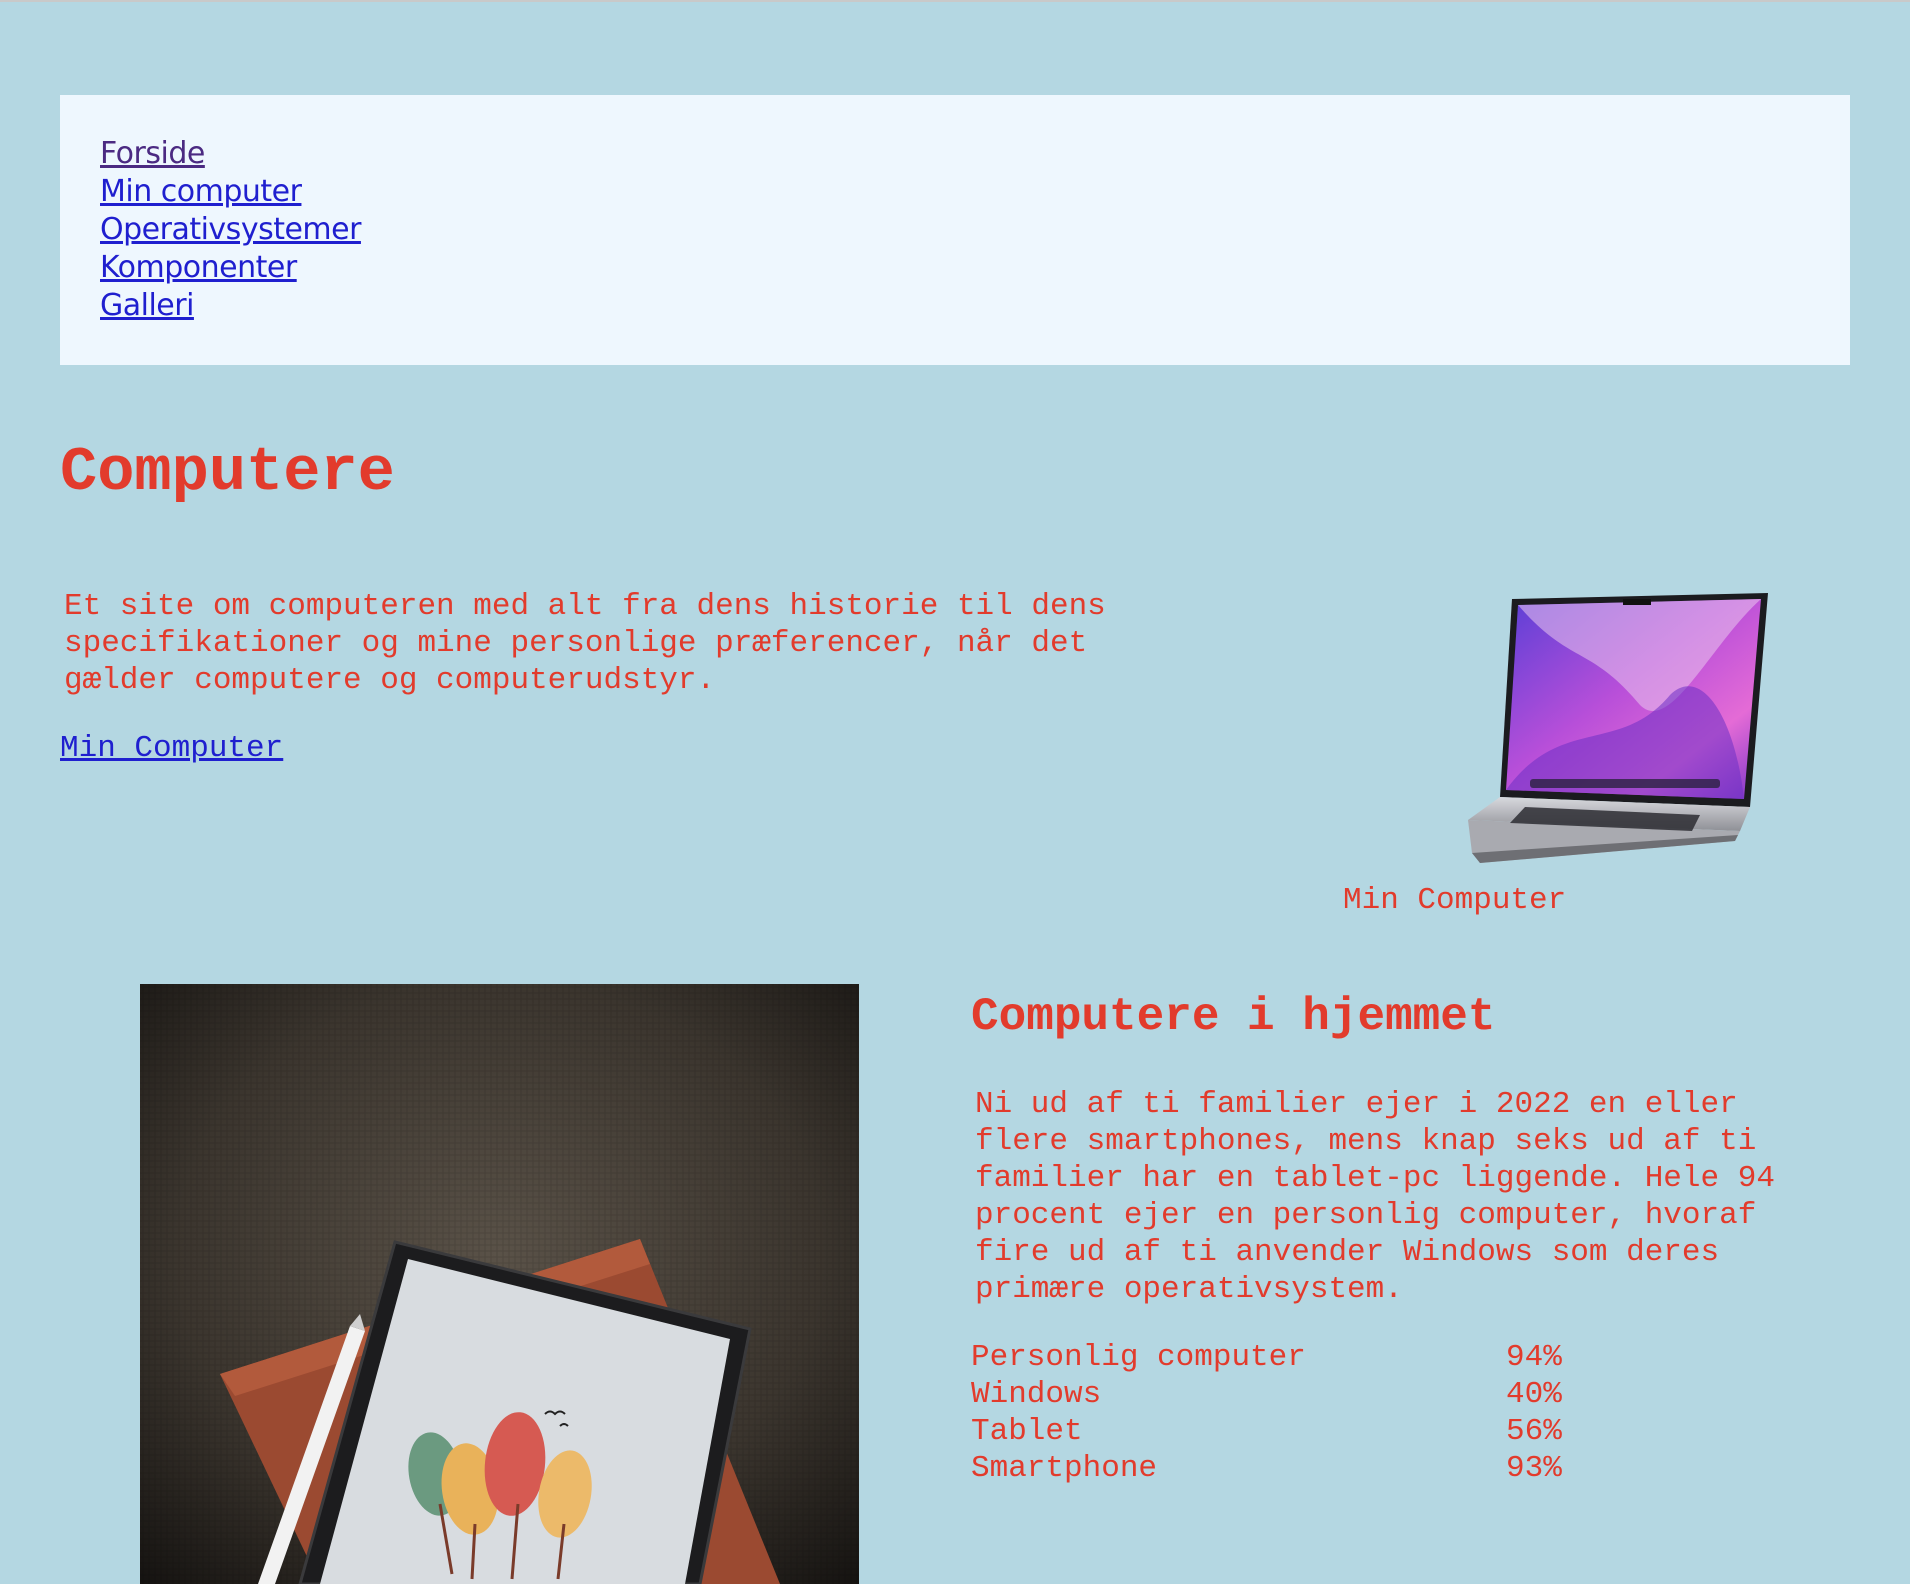  What do you see at coordinates (227, 472) in the screenshot?
I see `page-title: Computere` at bounding box center [227, 472].